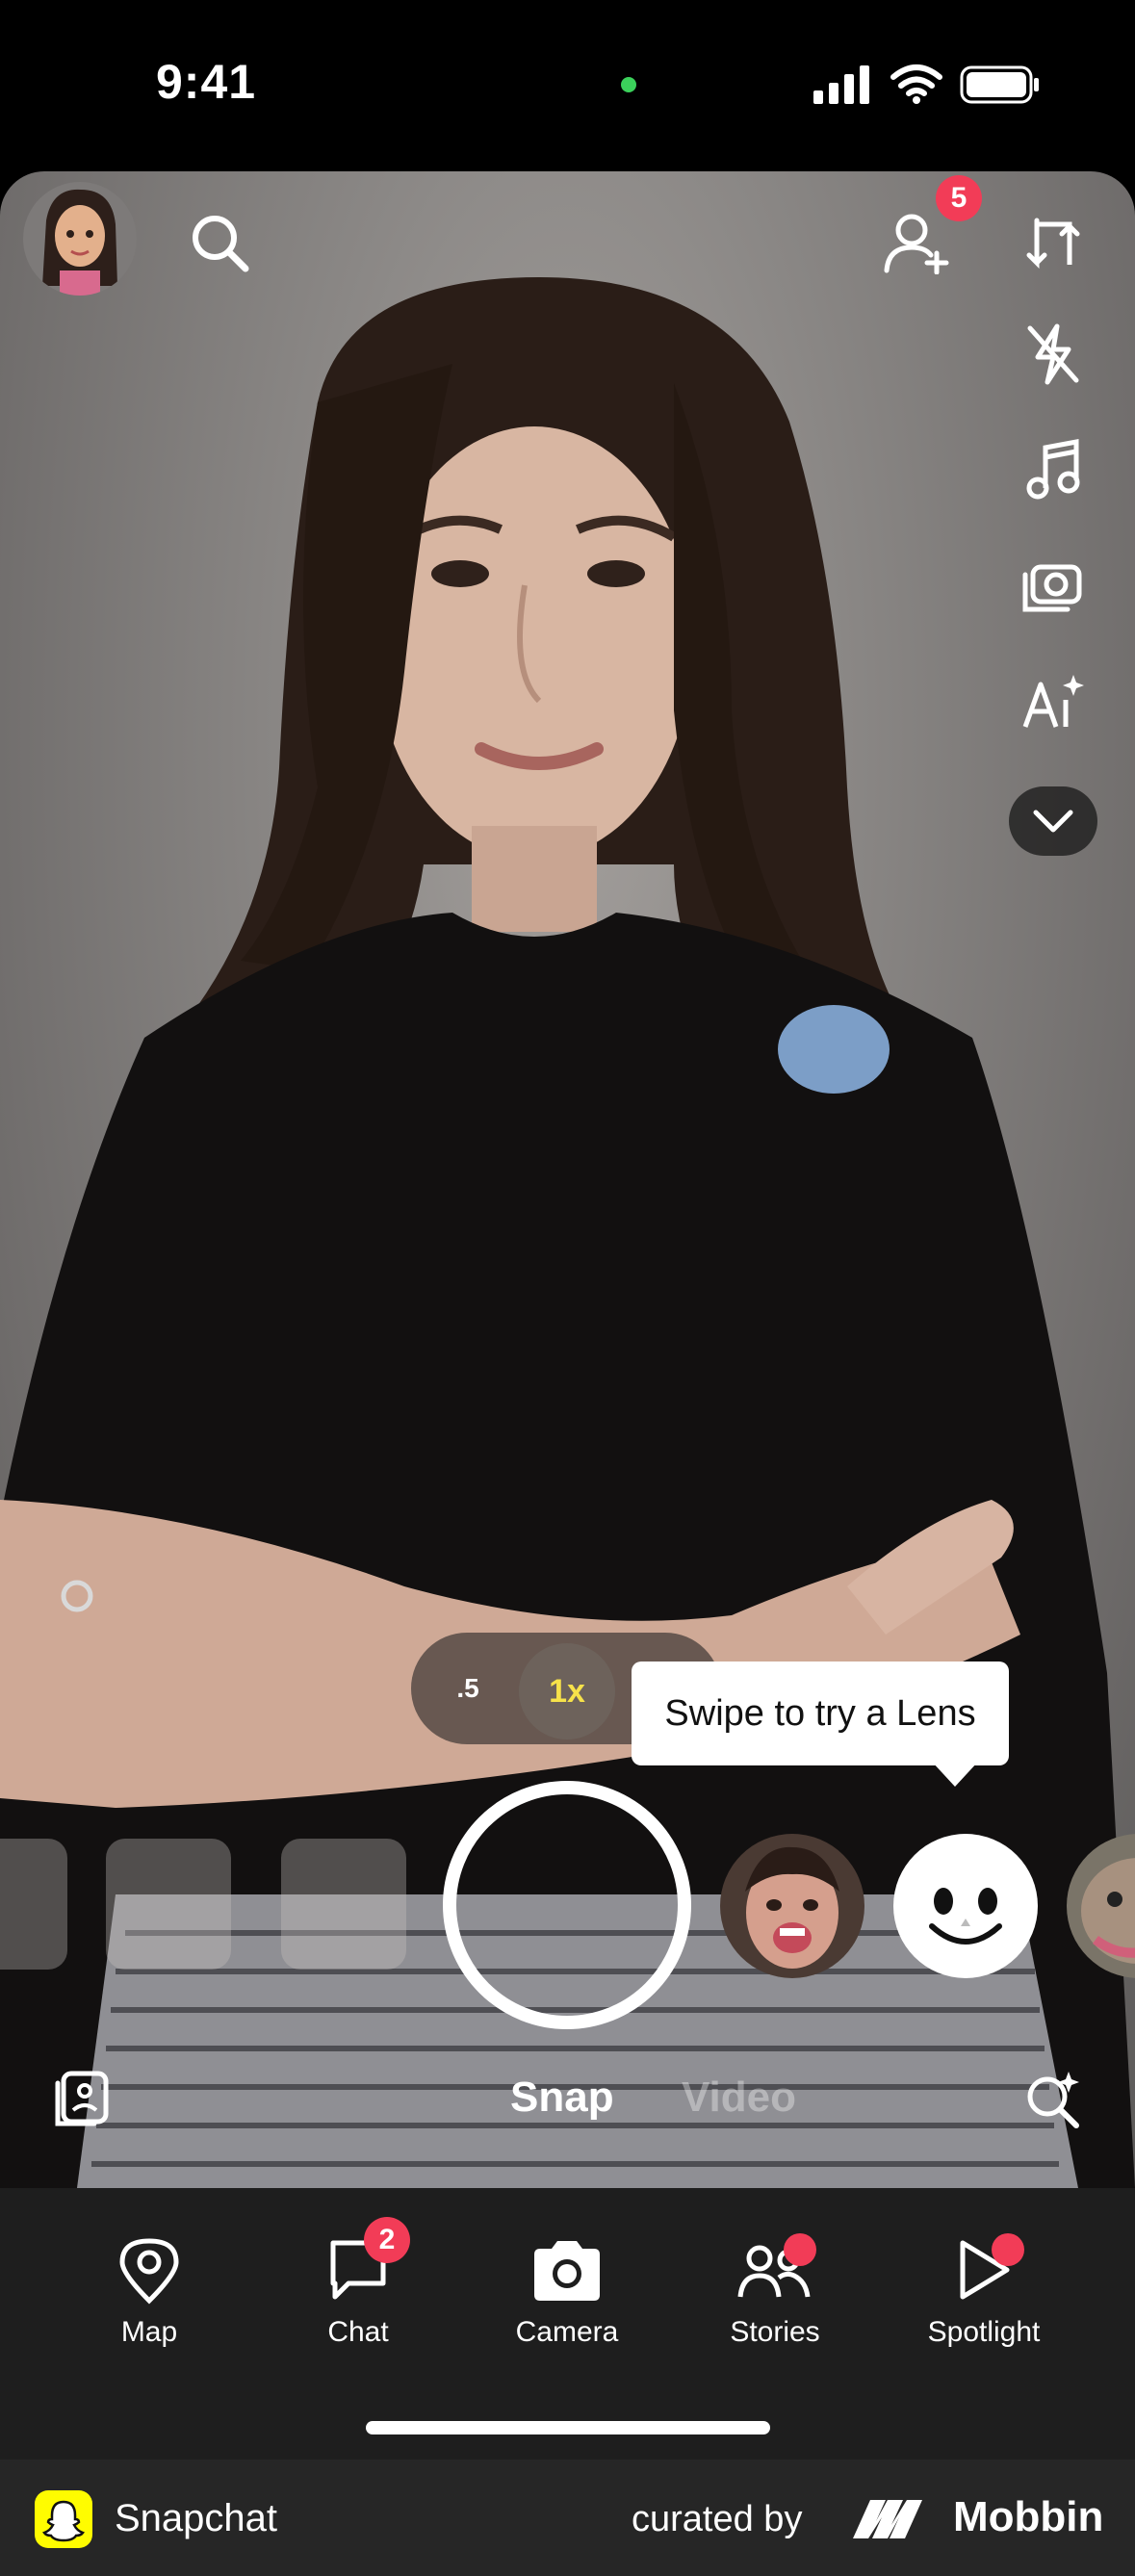 The image size is (1135, 2576). Describe the element at coordinates (219, 242) in the screenshot. I see `search-icon` at that location.